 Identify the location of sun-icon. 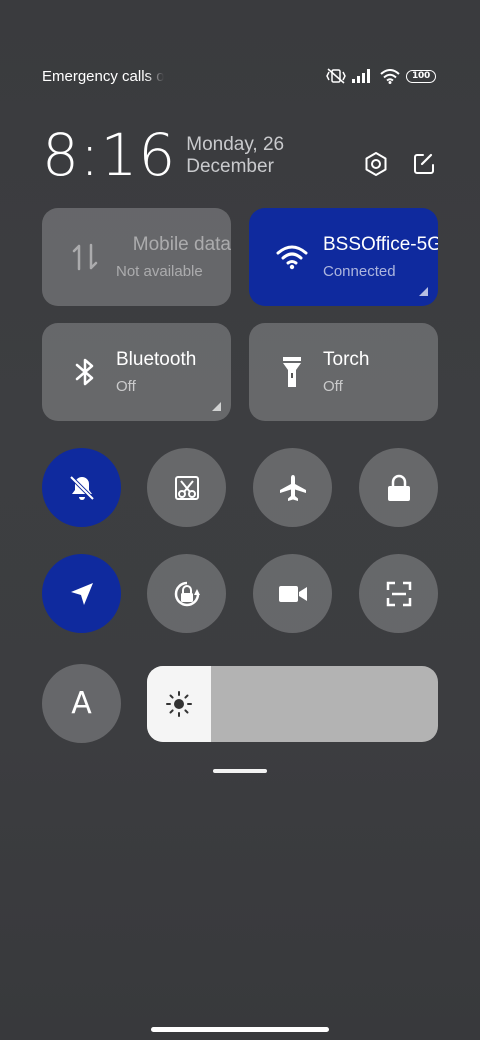
(179, 704).